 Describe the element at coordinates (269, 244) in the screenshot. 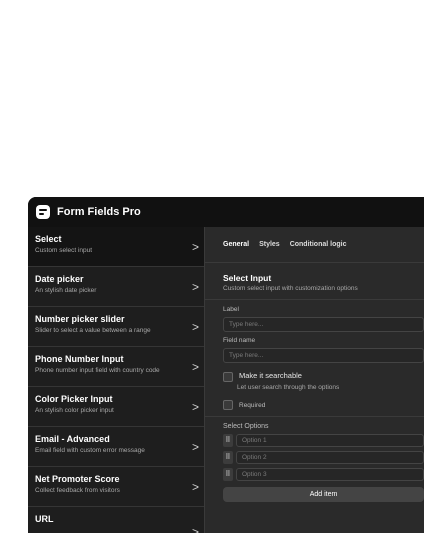

I see `tab-styles: Styles` at that location.